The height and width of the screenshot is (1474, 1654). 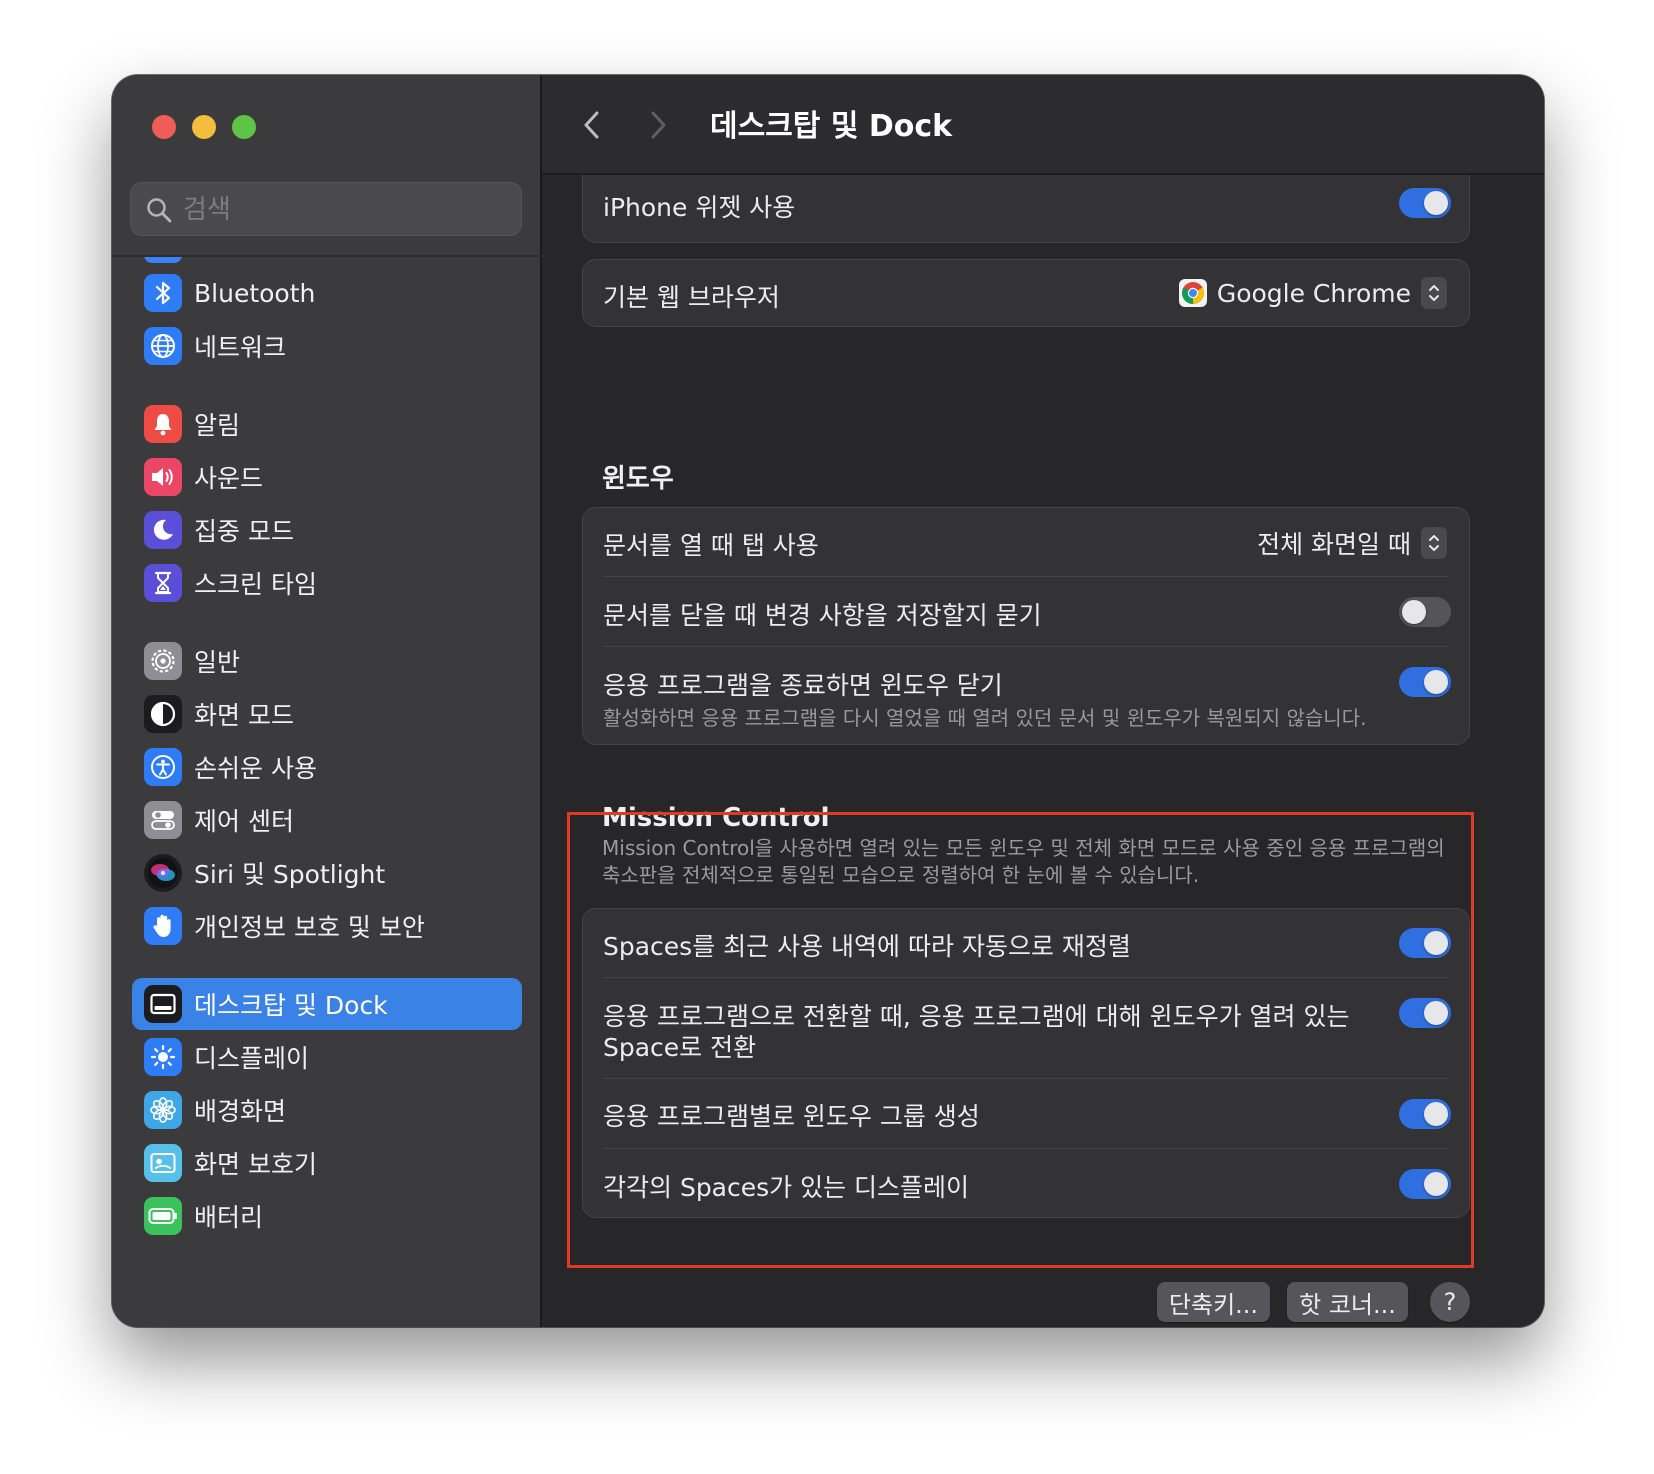 I want to click on sidebar-item-privacy-security: 개인정보 보호 및 보안, so click(x=327, y=926).